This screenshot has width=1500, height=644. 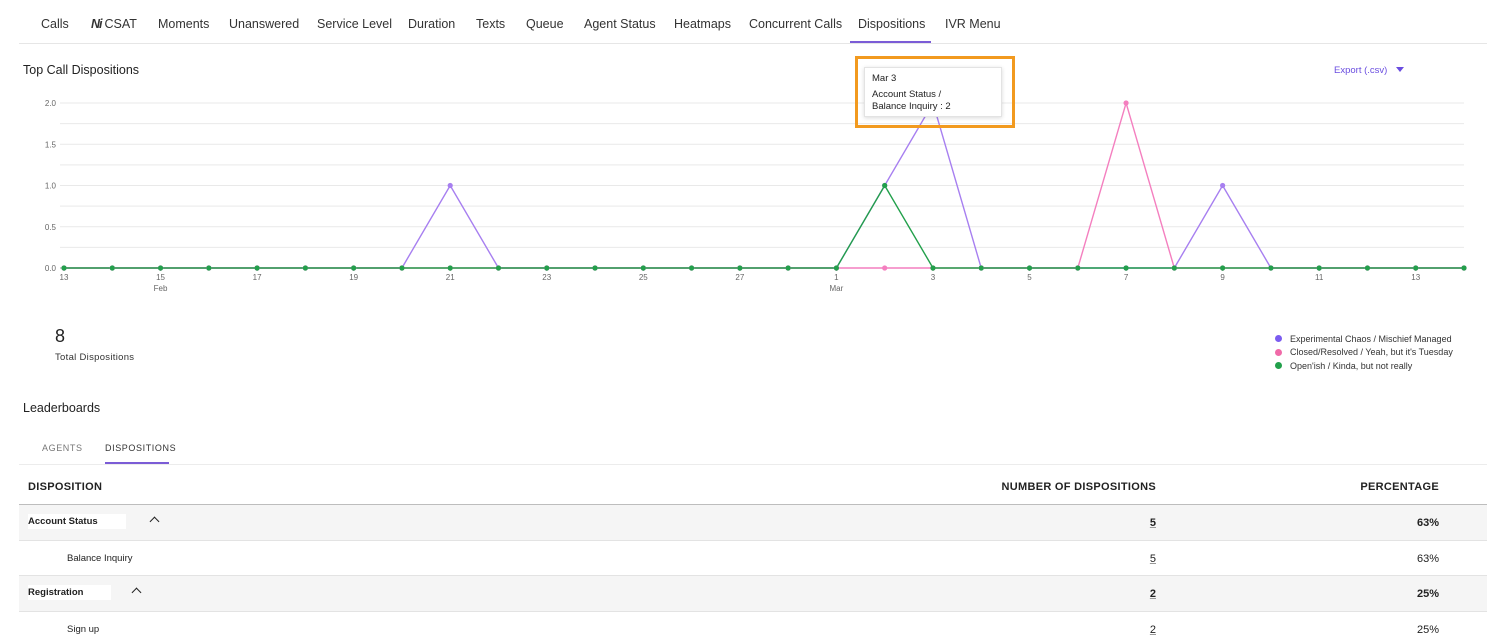 I want to click on table-row-group: Registration 2 25%, so click(x=753, y=594).